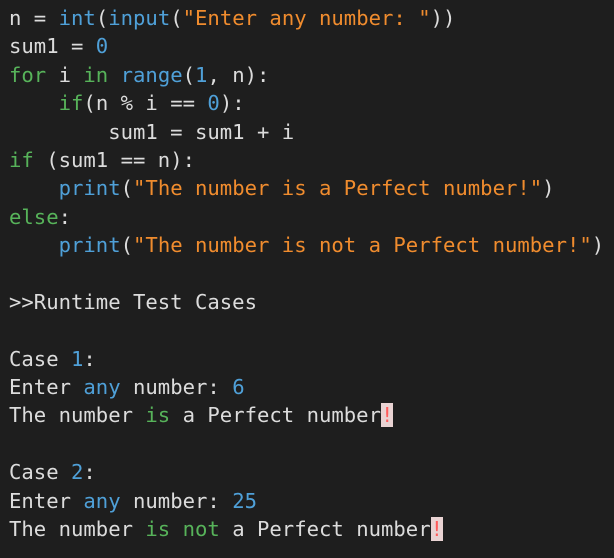 This screenshot has height=558, width=614. What do you see at coordinates (311, 75) in the screenshot?
I see `code-line: for i in range(1, n):` at bounding box center [311, 75].